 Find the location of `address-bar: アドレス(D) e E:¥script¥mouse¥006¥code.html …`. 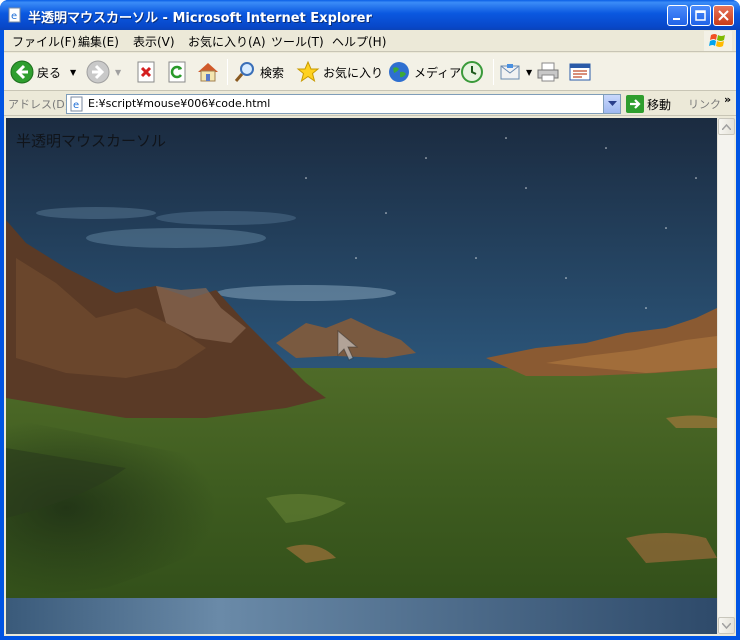

address-bar: アドレス(D) e E:¥script¥mouse¥006¥code.html … is located at coordinates (370, 104).